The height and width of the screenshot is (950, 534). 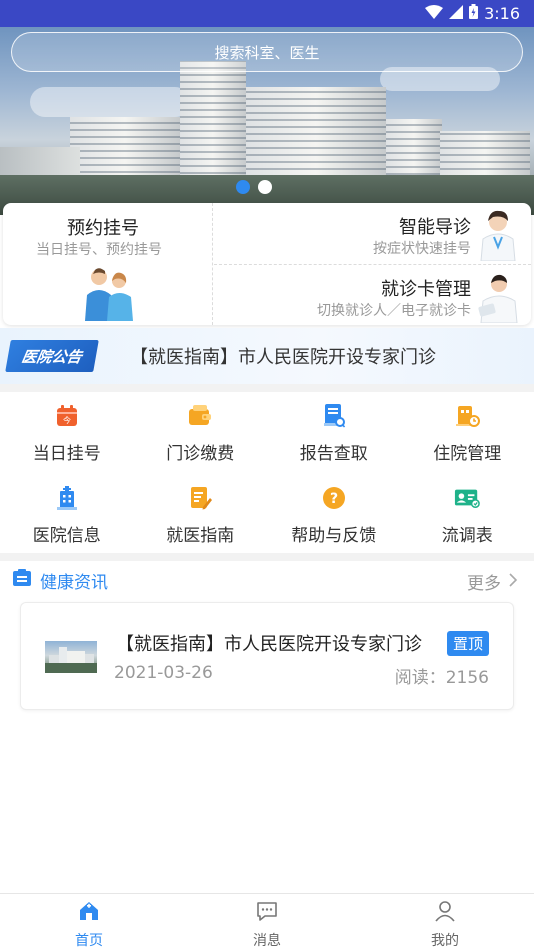 What do you see at coordinates (513, 582) in the screenshot?
I see `chevron-right-icon` at bounding box center [513, 582].